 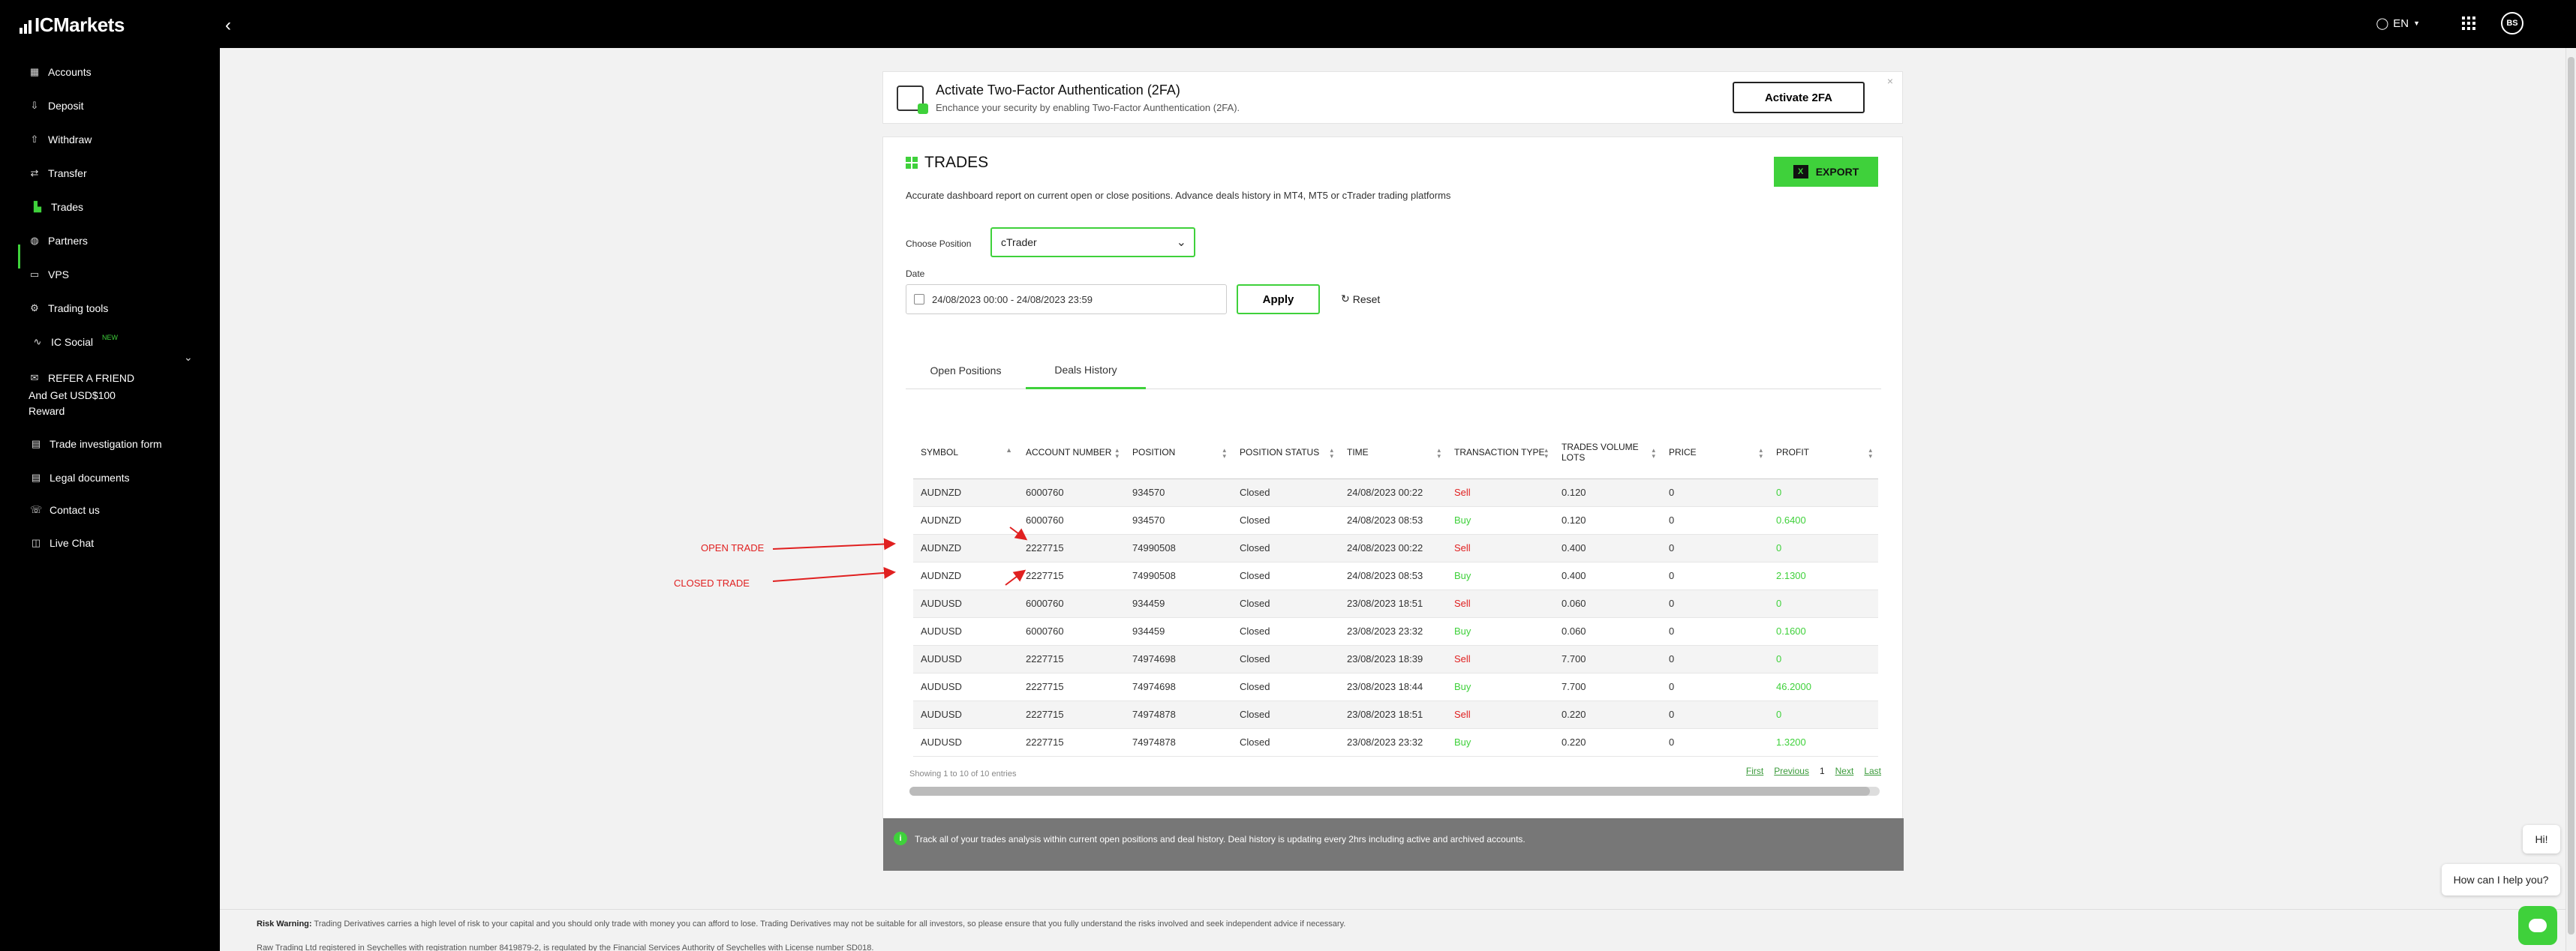 I want to click on vertical-scrollbar-thumb, so click(x=2571, y=495).